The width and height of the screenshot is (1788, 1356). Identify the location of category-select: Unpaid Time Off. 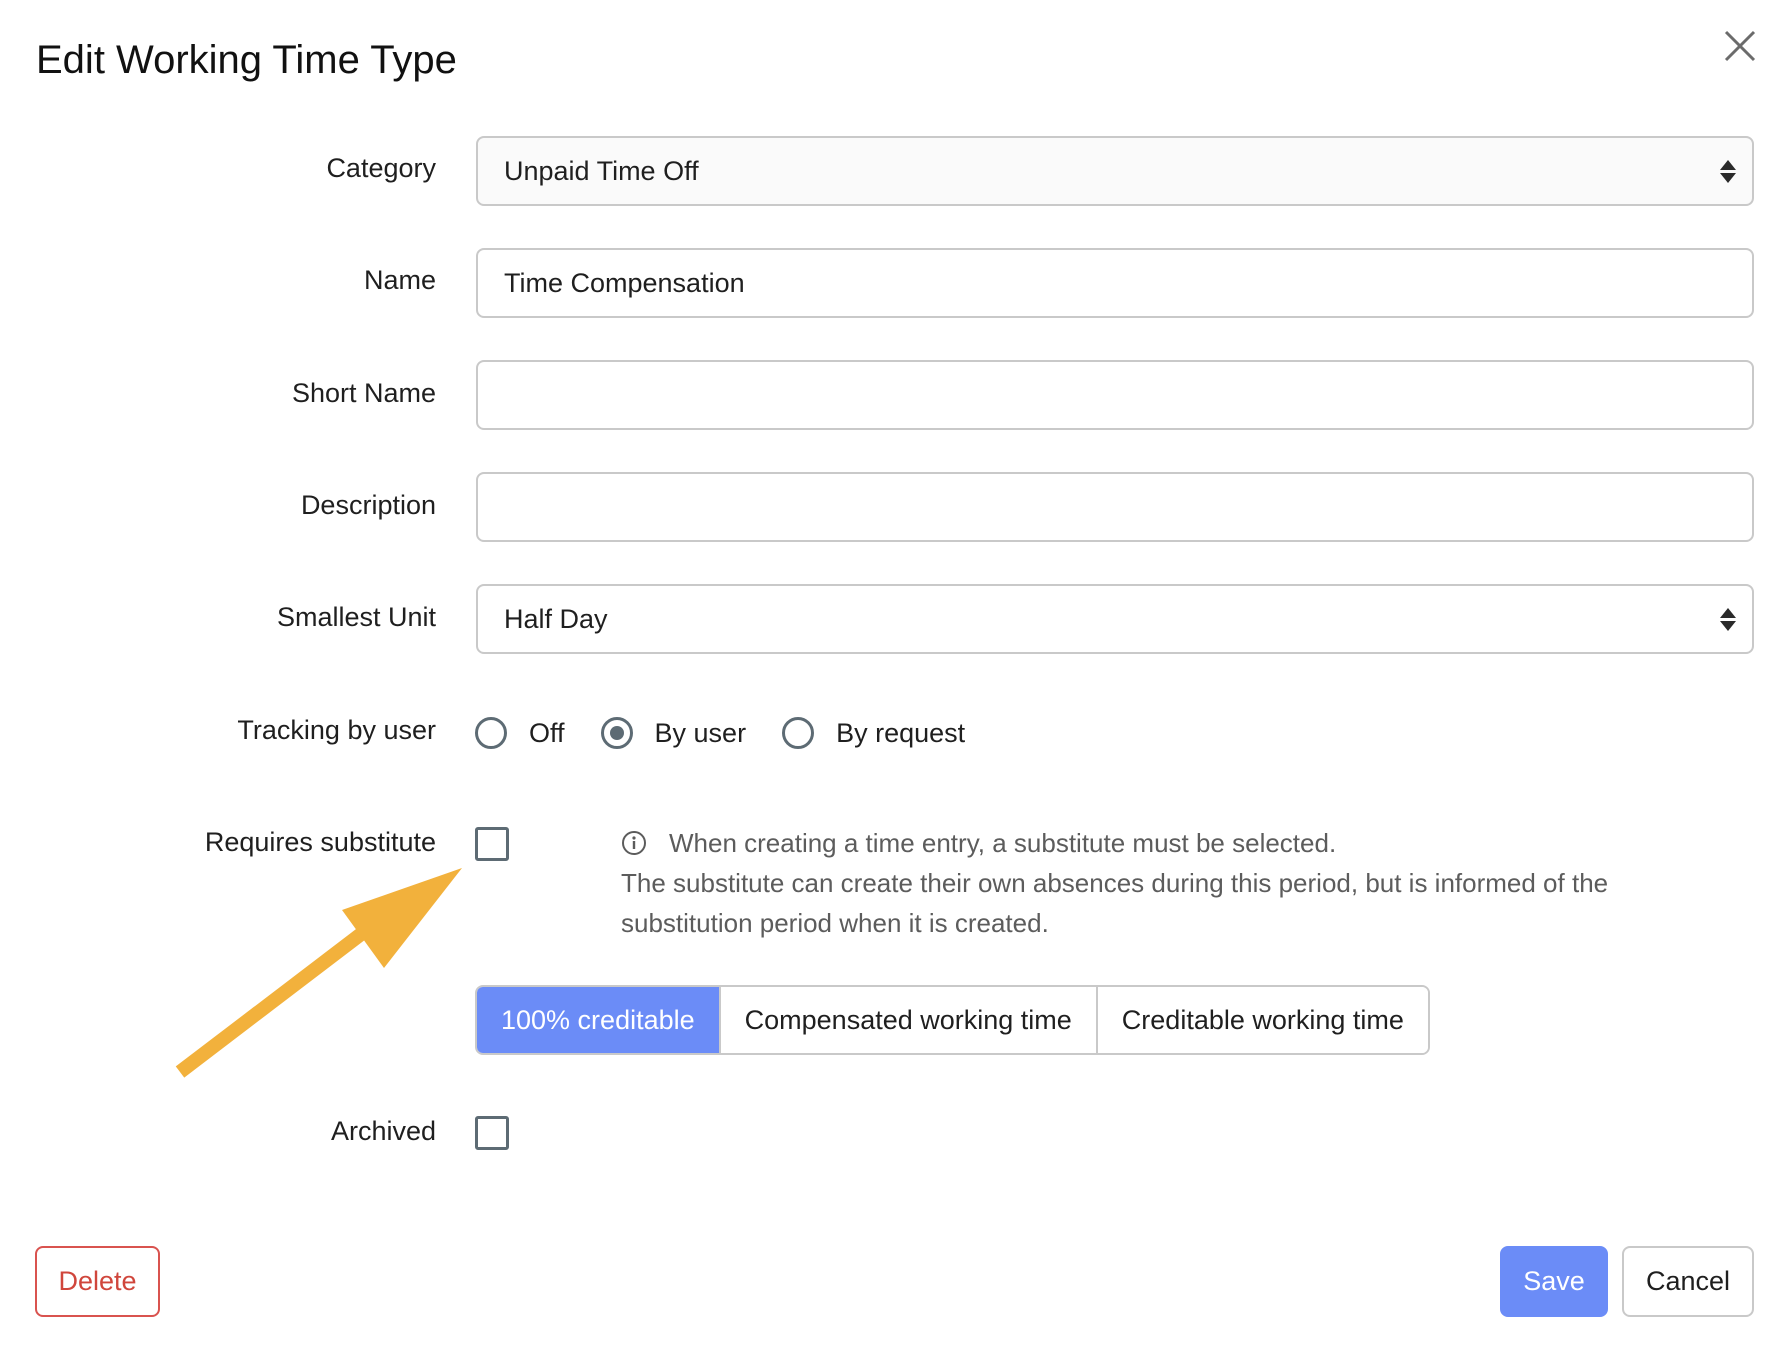
(1115, 171).